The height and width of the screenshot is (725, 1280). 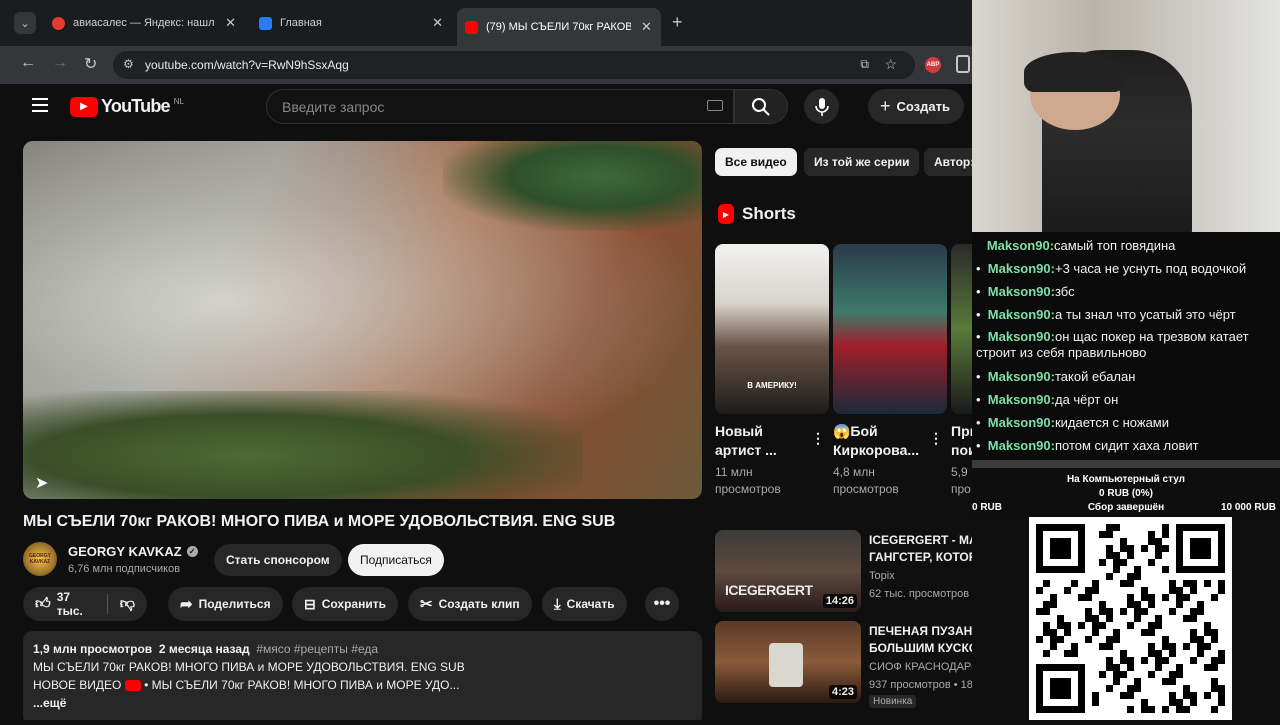 I want to click on channel-name: GEORGY KAVKAZ, so click(x=125, y=551).